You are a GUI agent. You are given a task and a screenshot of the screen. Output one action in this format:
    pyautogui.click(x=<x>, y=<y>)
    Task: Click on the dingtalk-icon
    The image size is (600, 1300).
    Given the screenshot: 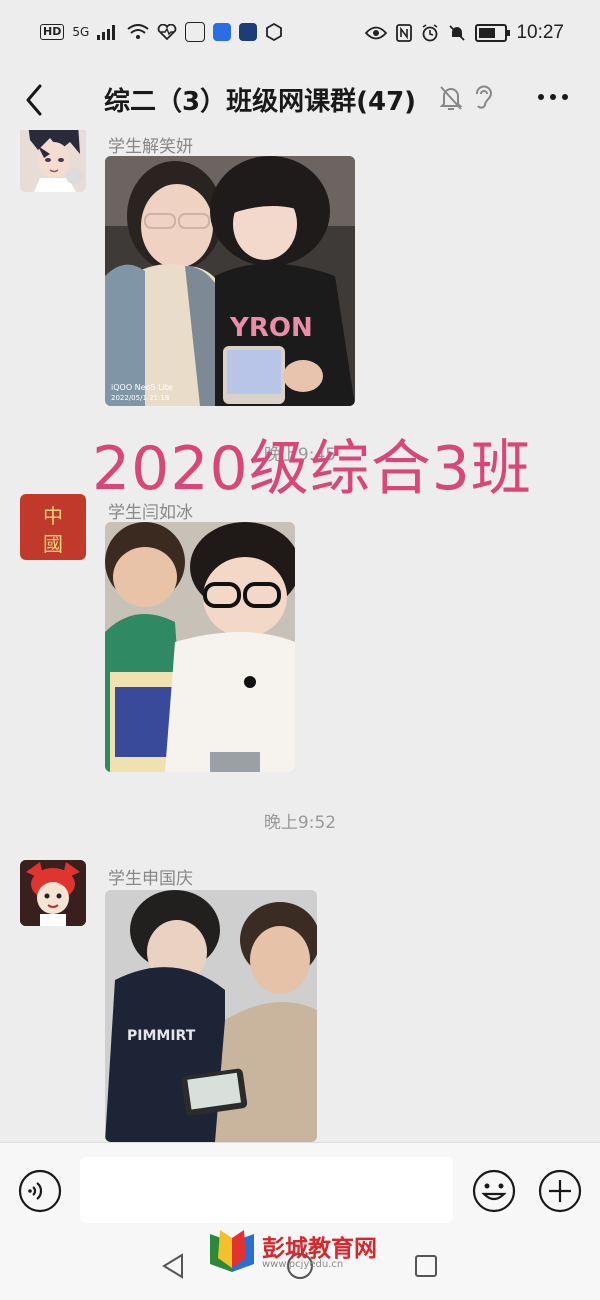 What is the action you would take?
    pyautogui.click(x=222, y=32)
    